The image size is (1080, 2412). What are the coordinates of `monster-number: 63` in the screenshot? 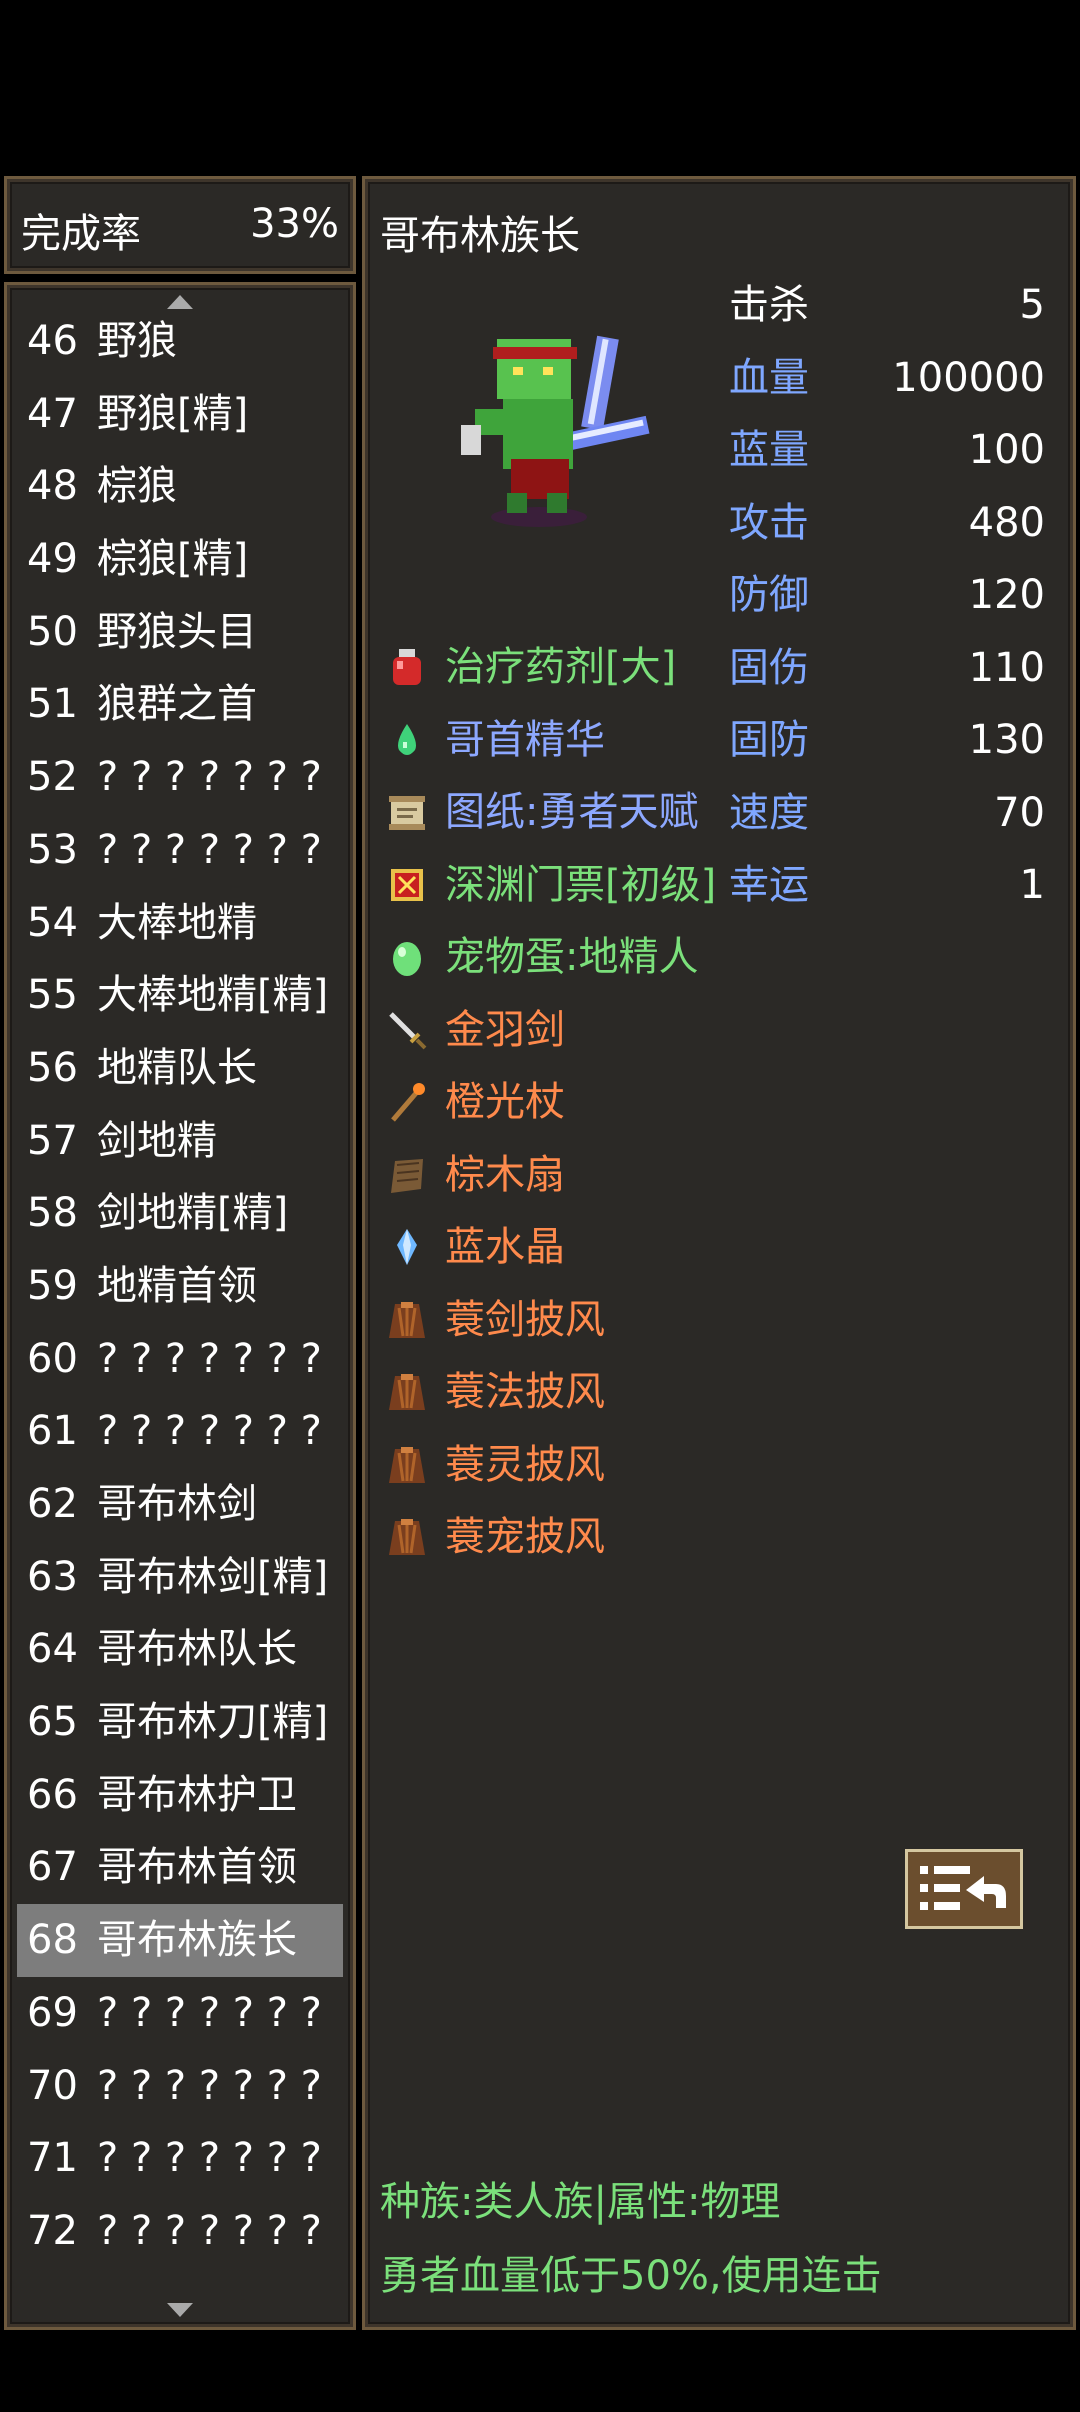 It's located at (52, 1576).